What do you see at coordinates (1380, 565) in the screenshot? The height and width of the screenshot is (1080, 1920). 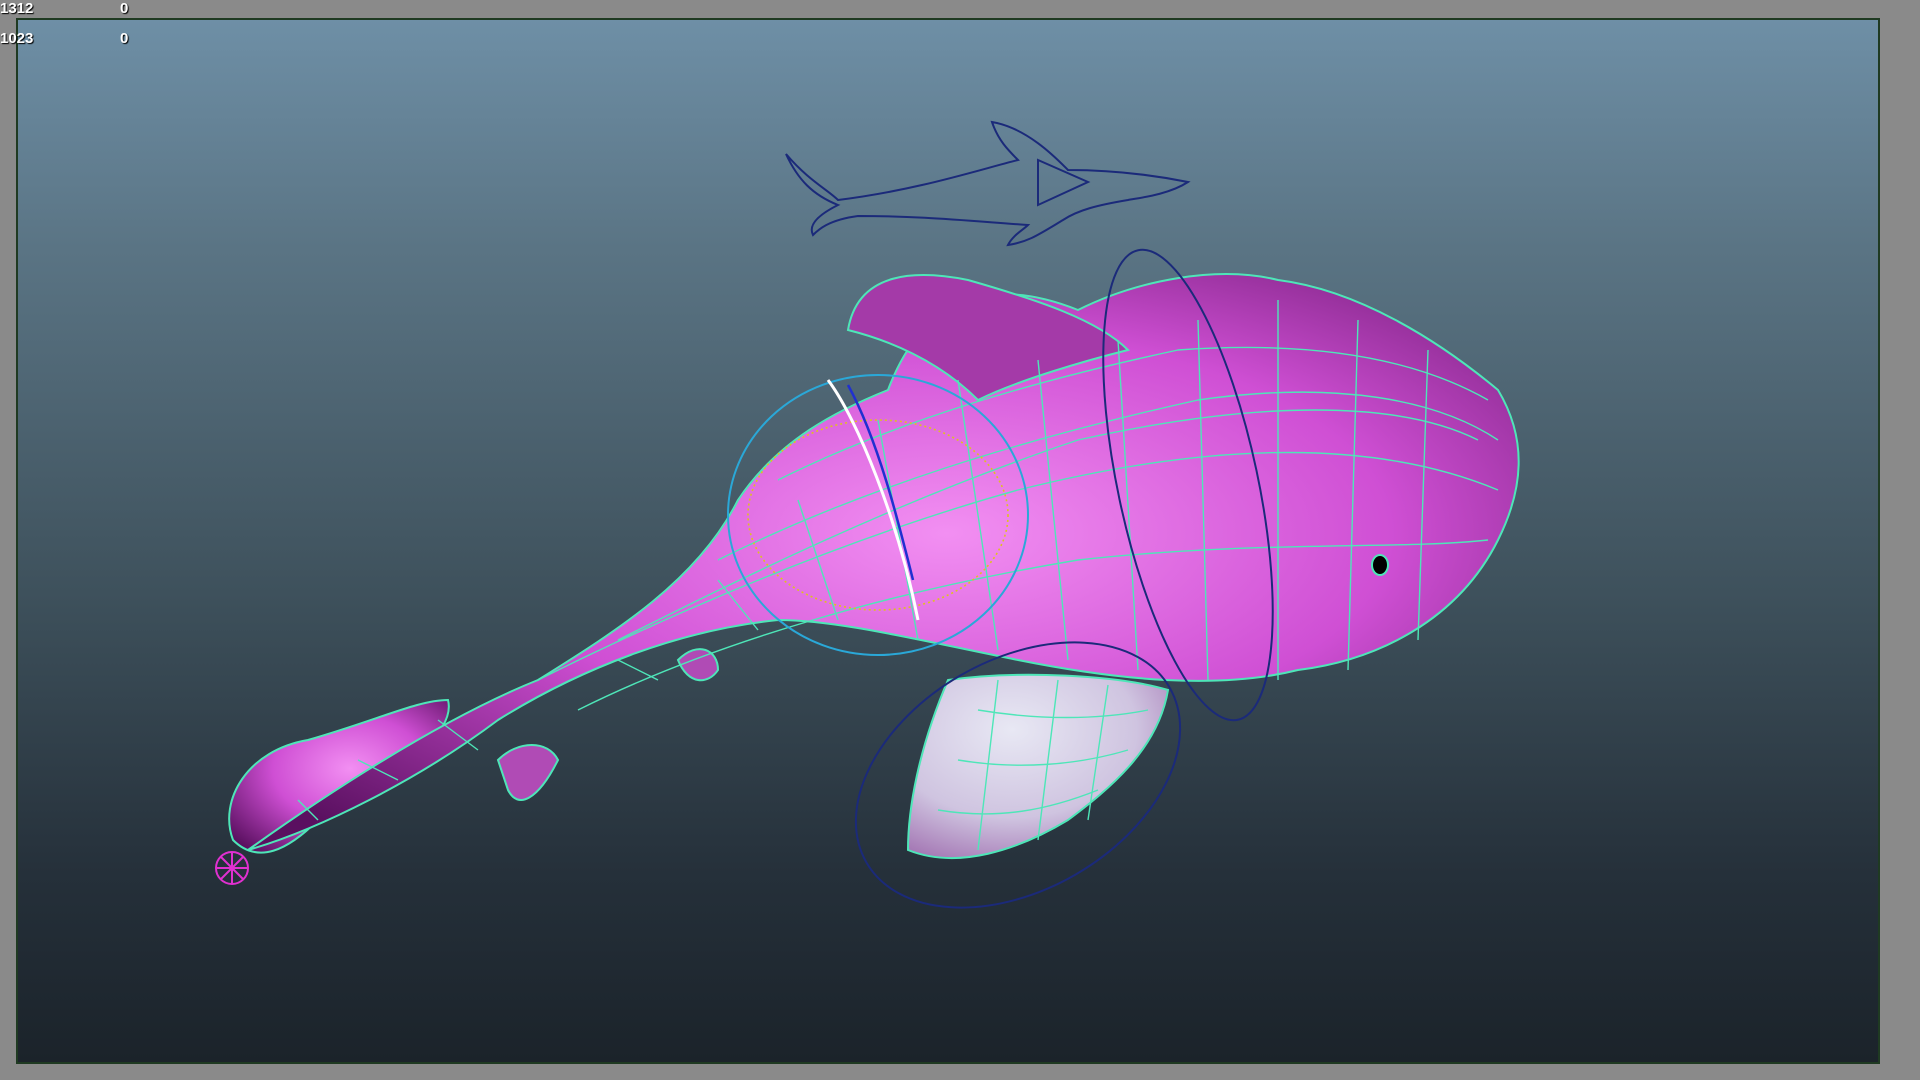 I see `eye` at bounding box center [1380, 565].